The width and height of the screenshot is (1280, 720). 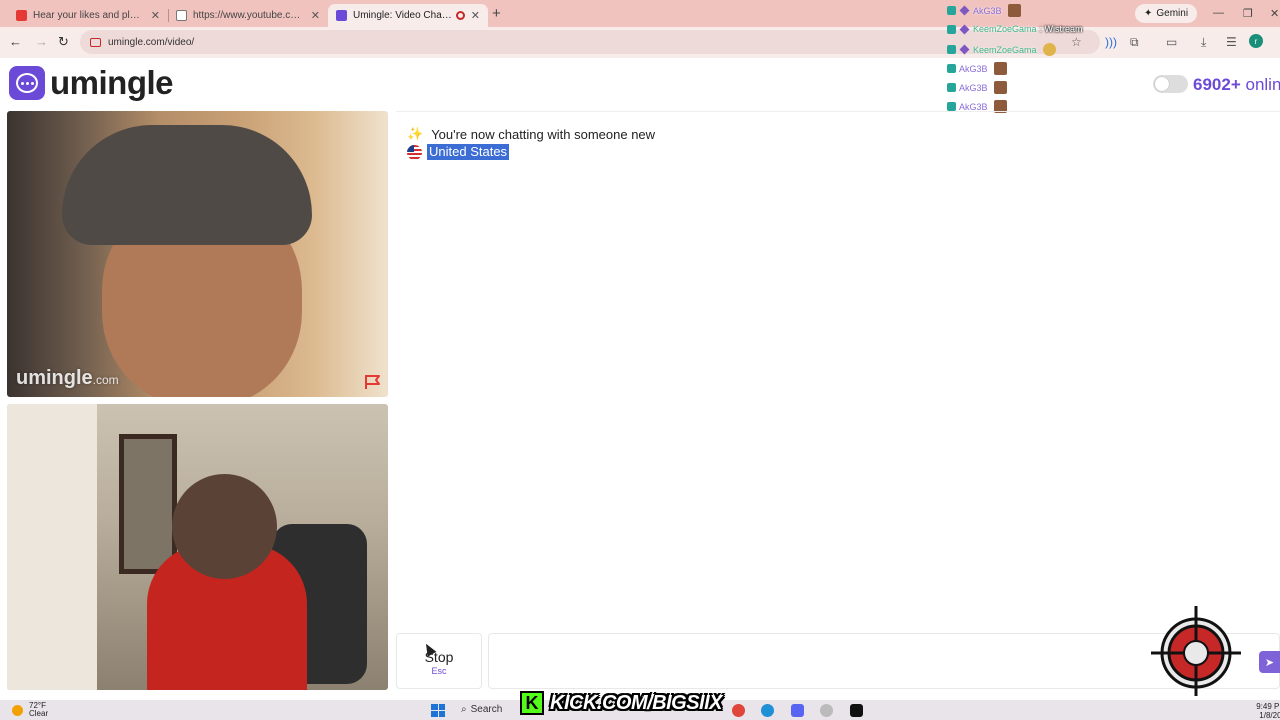 I want to click on send-button: ➤, so click(x=1269, y=662).